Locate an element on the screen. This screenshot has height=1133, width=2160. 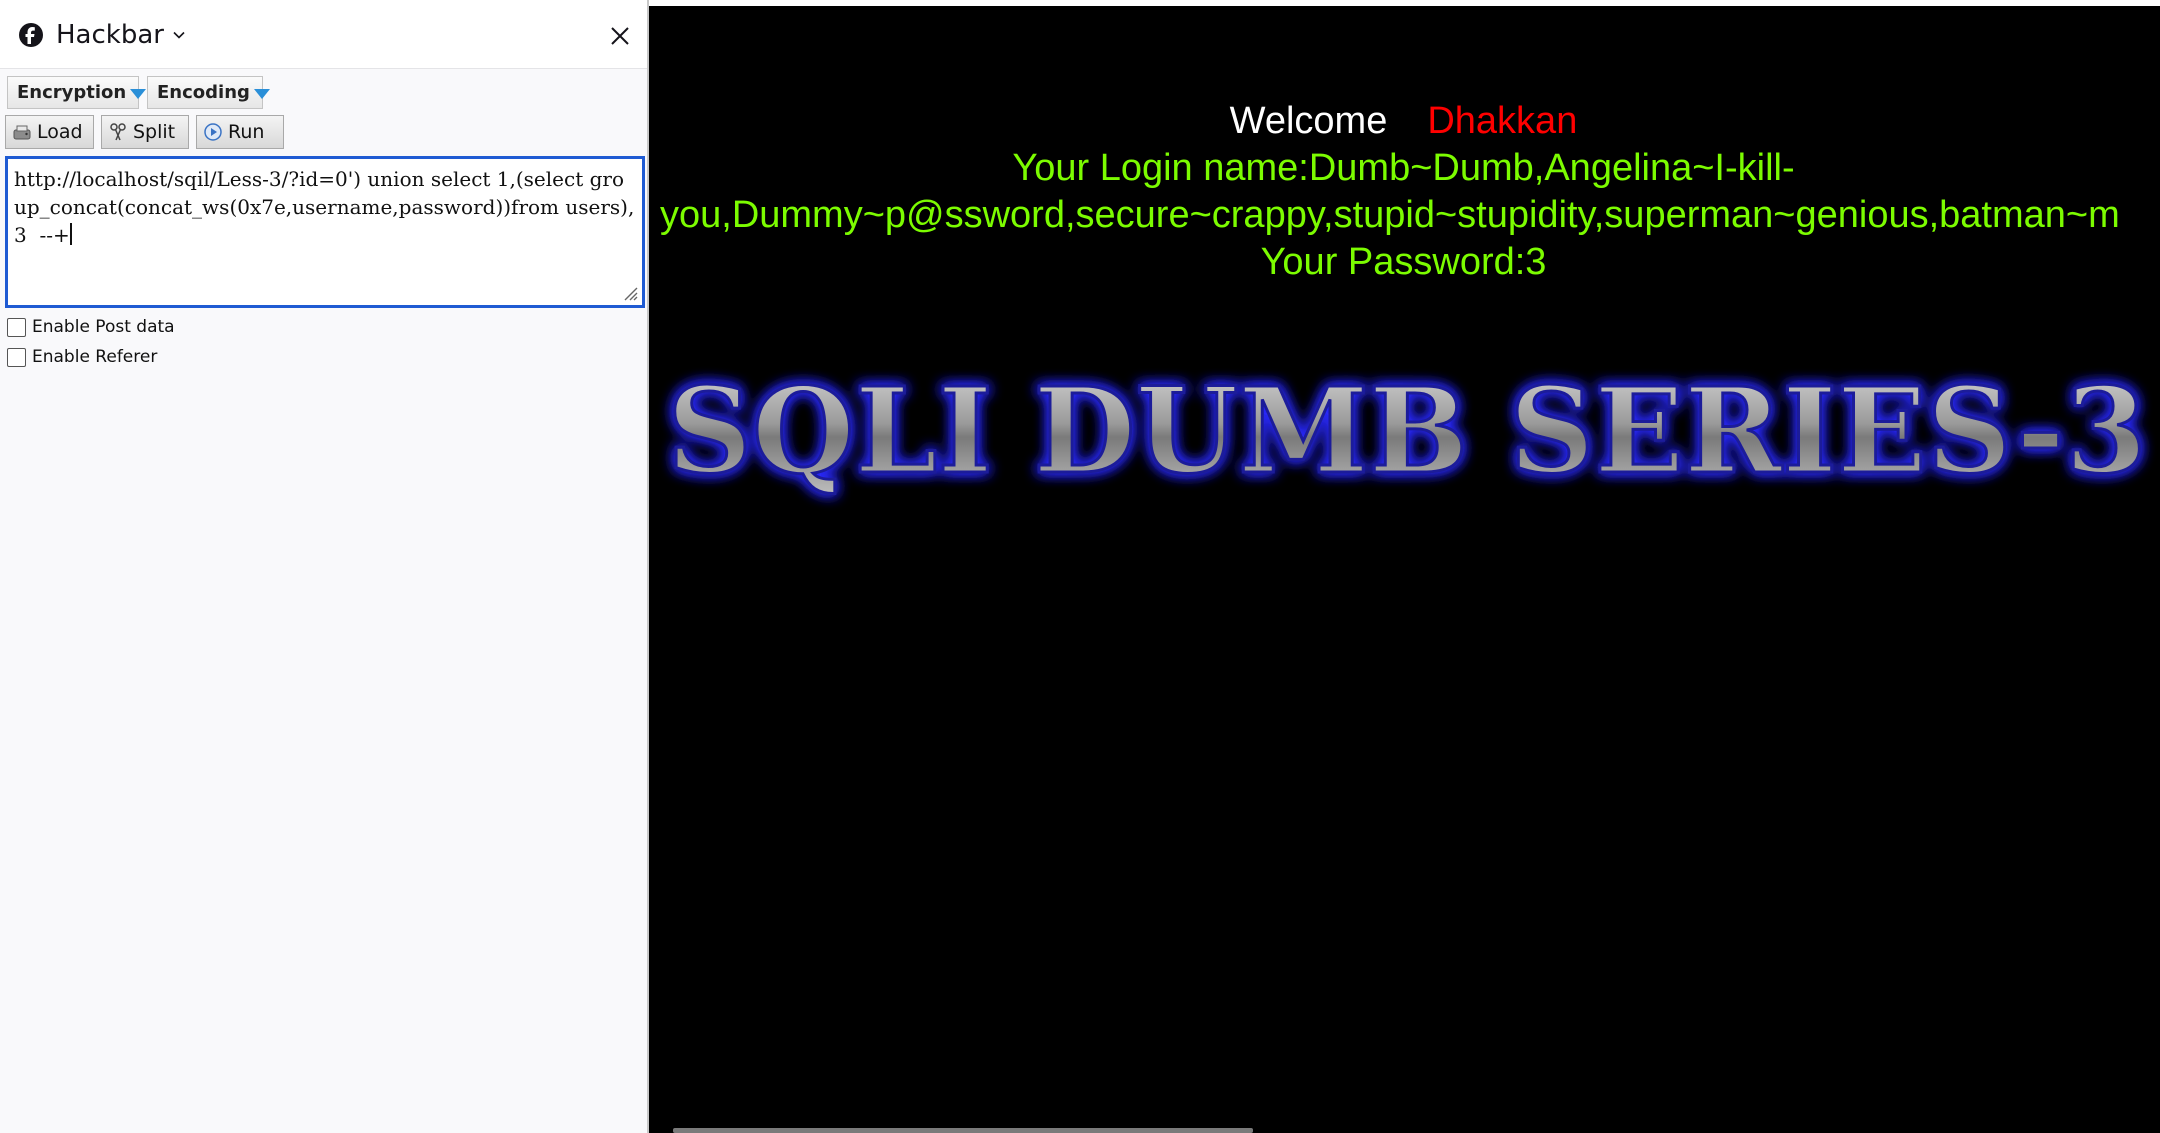
split-button-label: Split is located at coordinates (154, 132).